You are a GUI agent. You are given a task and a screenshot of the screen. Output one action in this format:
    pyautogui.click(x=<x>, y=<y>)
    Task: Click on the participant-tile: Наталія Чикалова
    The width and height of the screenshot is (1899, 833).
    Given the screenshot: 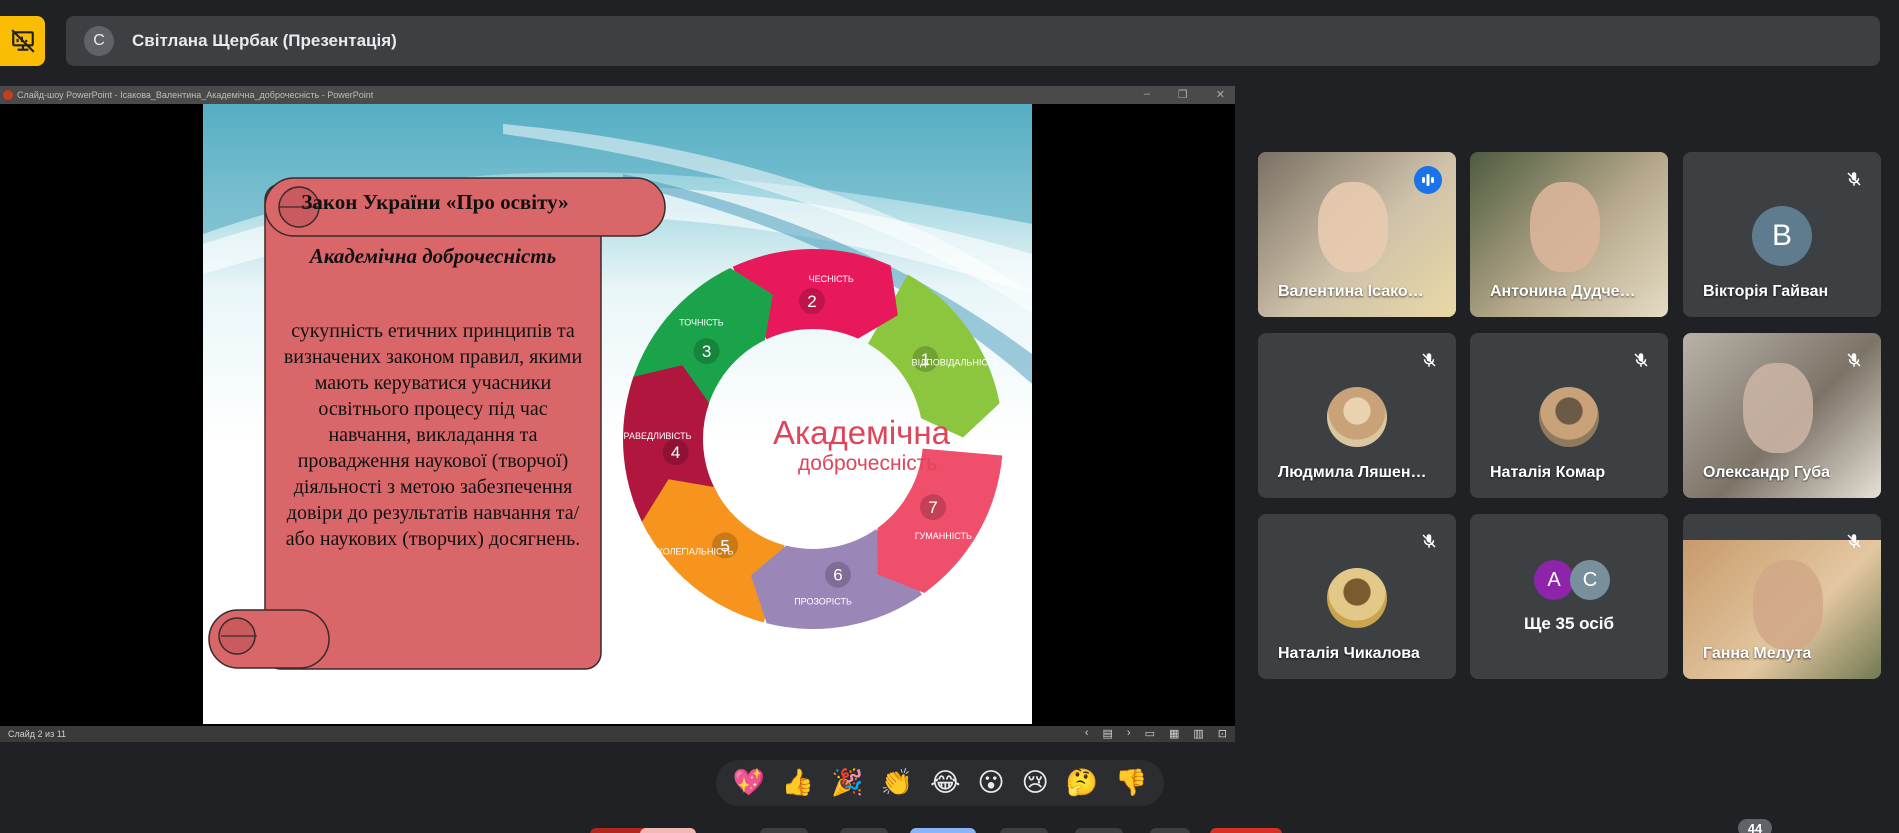 What is the action you would take?
    pyautogui.click(x=1357, y=596)
    